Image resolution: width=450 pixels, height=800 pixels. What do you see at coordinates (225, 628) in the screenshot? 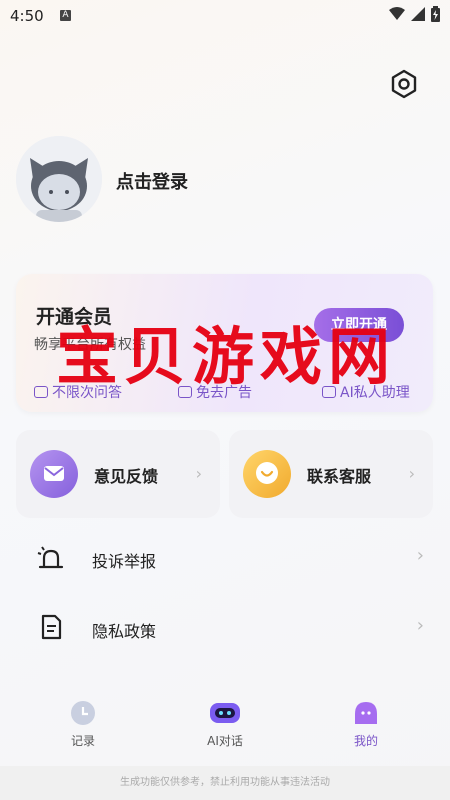
I see `privacy-row: 隐私政策 ›` at bounding box center [225, 628].